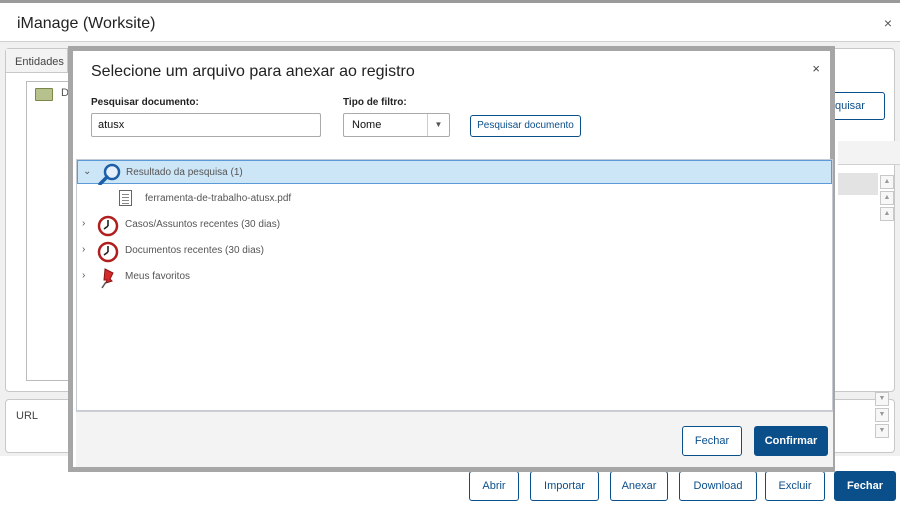 This screenshot has height=511, width=900. Describe the element at coordinates (454, 199) in the screenshot. I see `tree-item-result-file: ferramenta-de-trabalho-atusx.pdf` at that location.